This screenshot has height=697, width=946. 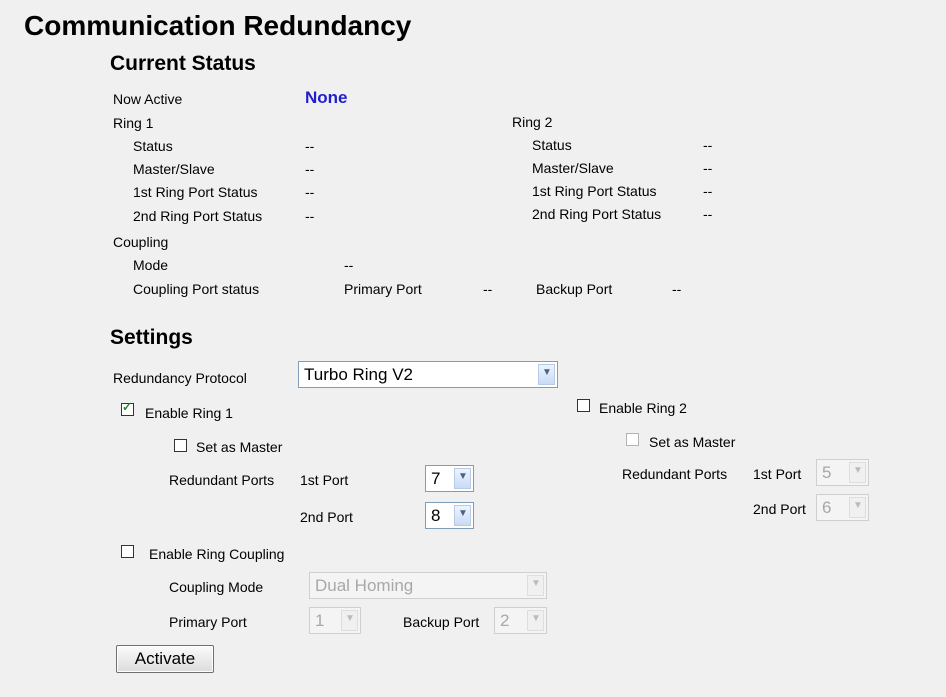 What do you see at coordinates (708, 145) in the screenshot?
I see `ring2-status-status-value: --` at bounding box center [708, 145].